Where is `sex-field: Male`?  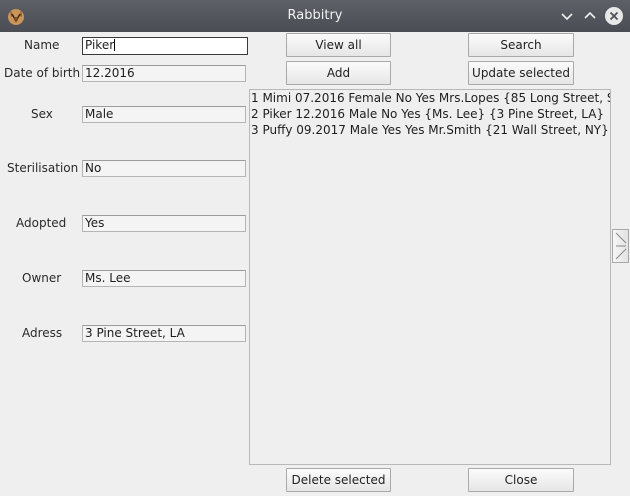
sex-field: Male is located at coordinates (164, 114).